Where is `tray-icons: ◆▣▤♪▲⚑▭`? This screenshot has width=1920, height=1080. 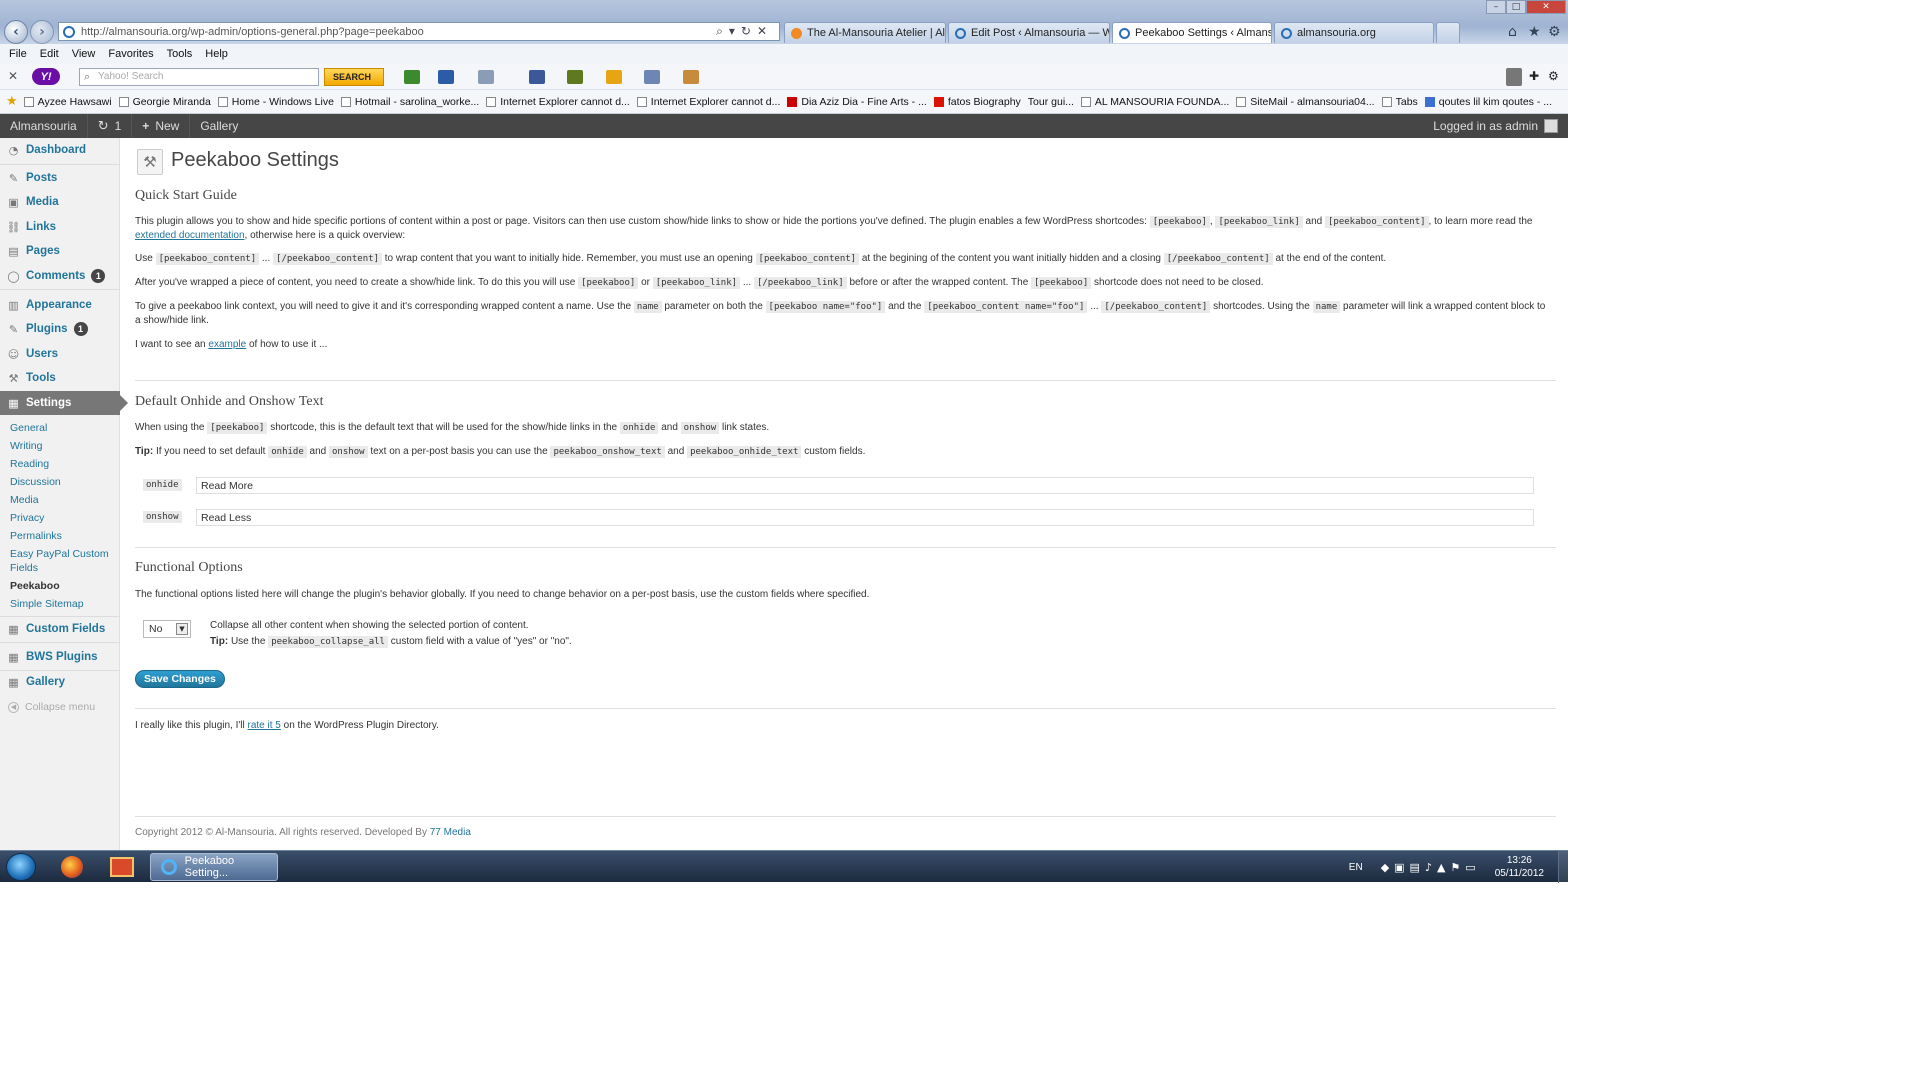
tray-icons: ◆▣▤♪▲⚑▭ is located at coordinates (1431, 867).